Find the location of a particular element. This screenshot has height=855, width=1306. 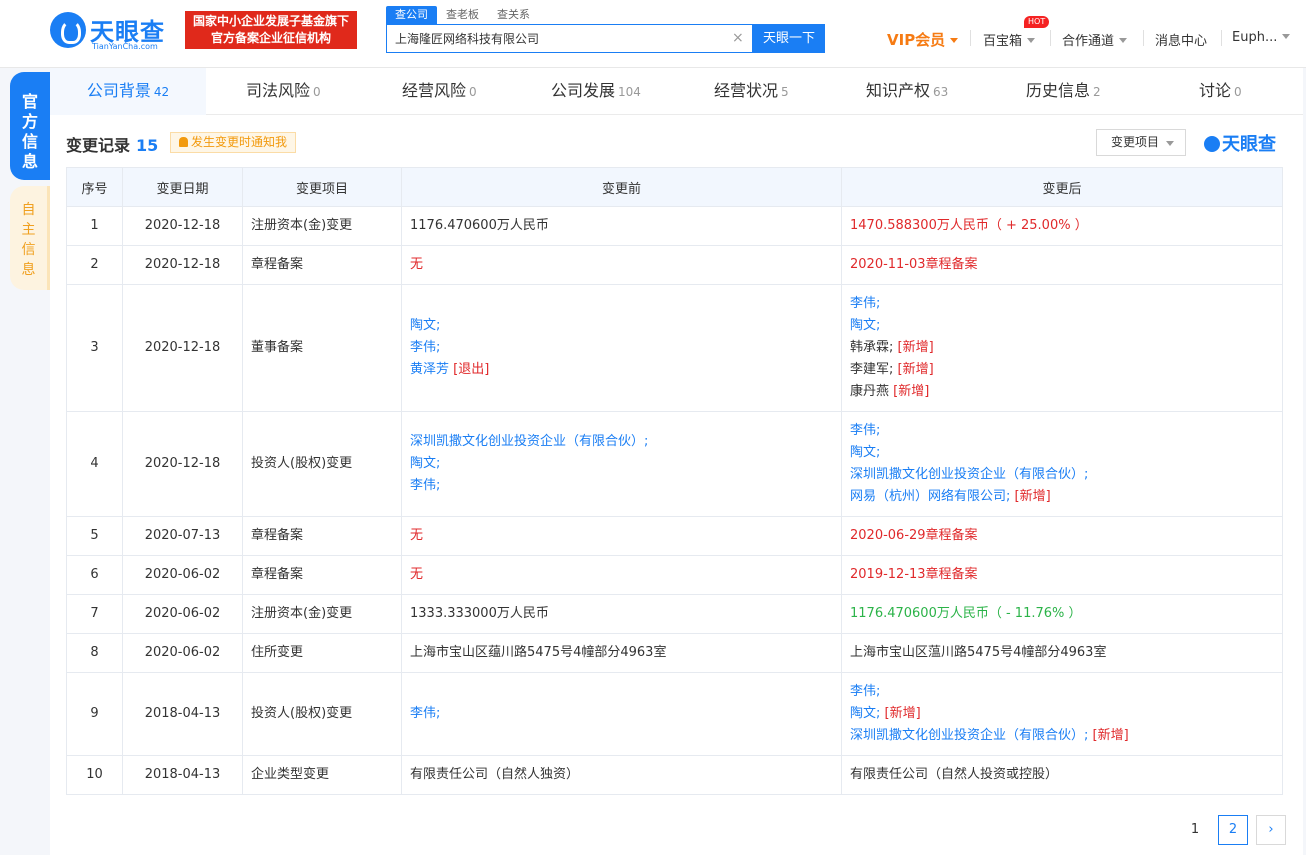

change-text: 上海市宝山区蕴川路5475号4幢部分4963室 is located at coordinates (538, 652).